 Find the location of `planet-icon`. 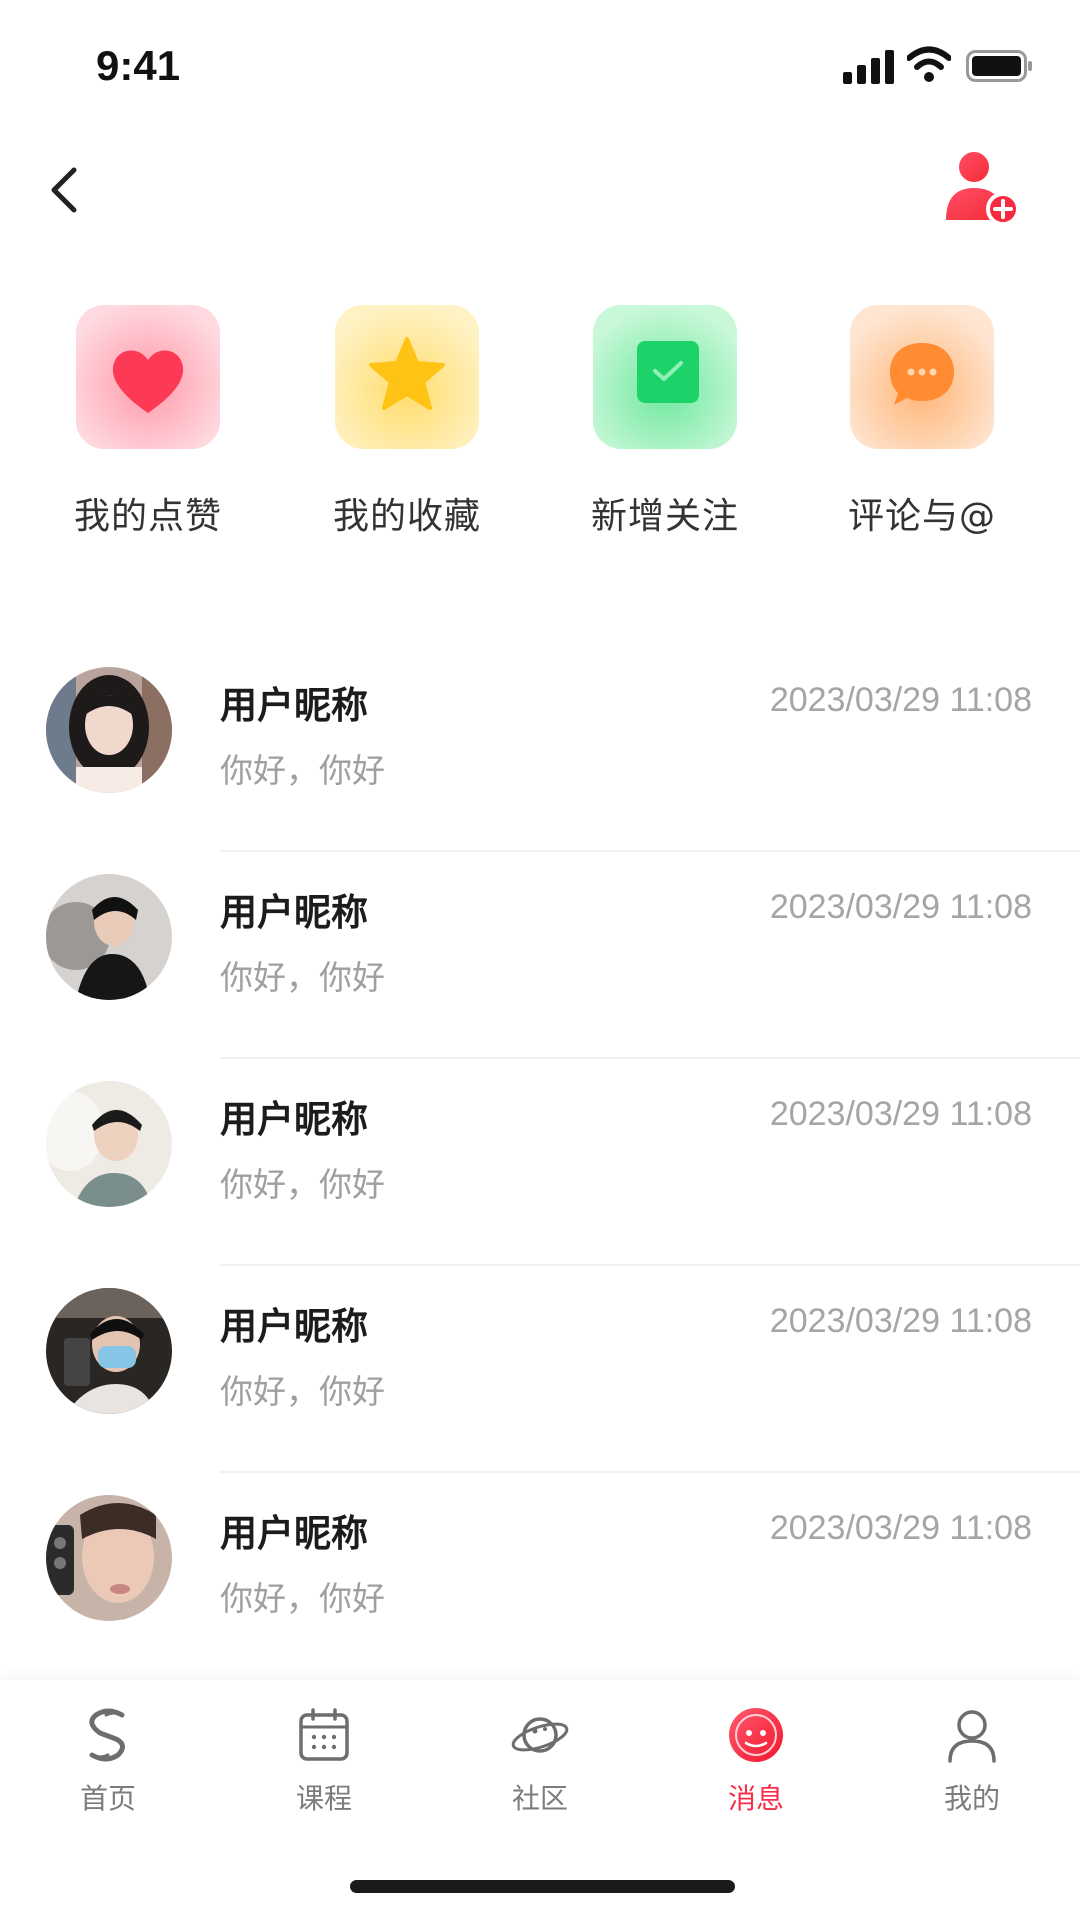

planet-icon is located at coordinates (540, 1735).